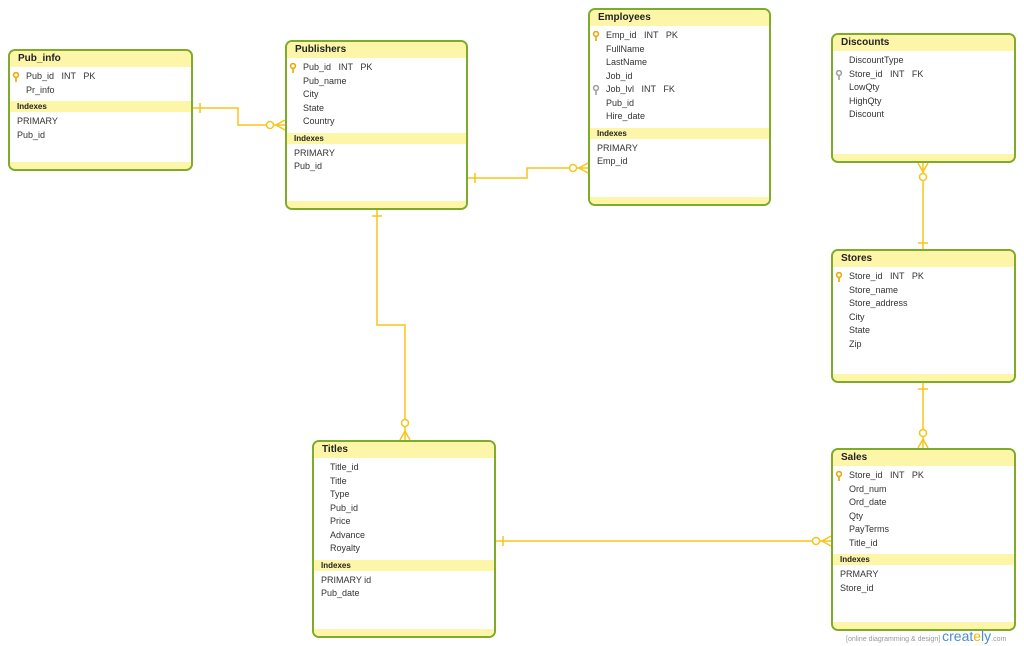 The image size is (1024, 646). What do you see at coordinates (626, 116) in the screenshot?
I see `field-row: Hire_date` at bounding box center [626, 116].